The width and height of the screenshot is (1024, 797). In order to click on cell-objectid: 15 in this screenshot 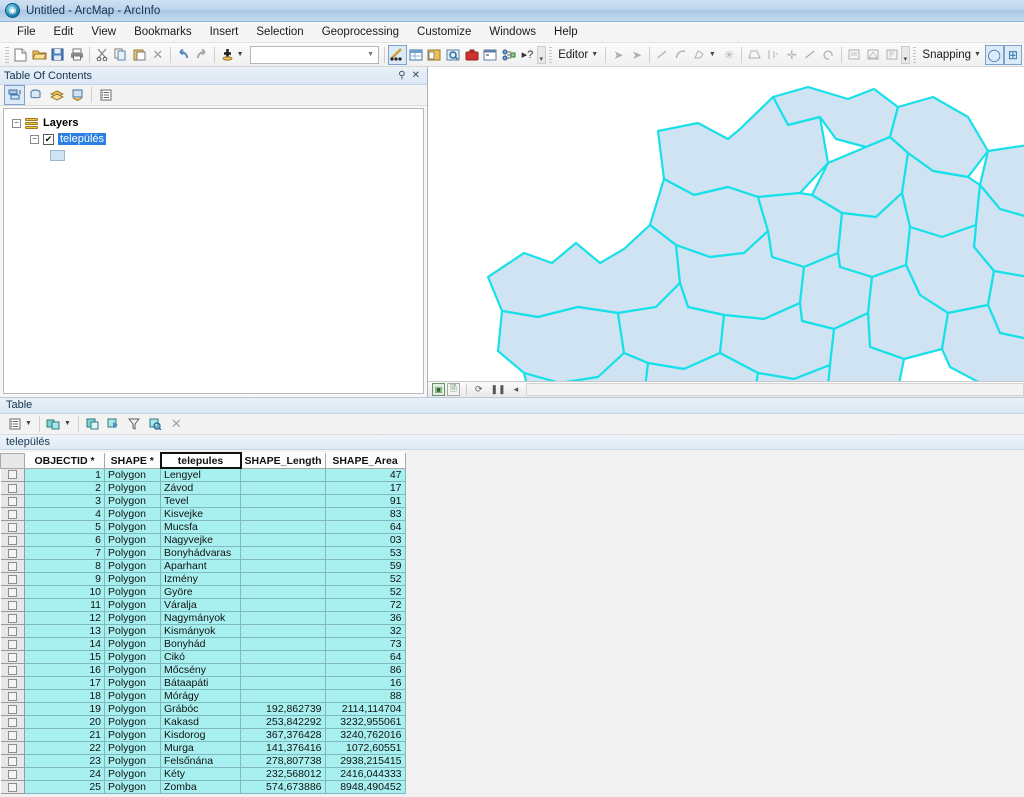, I will do `click(64, 657)`.